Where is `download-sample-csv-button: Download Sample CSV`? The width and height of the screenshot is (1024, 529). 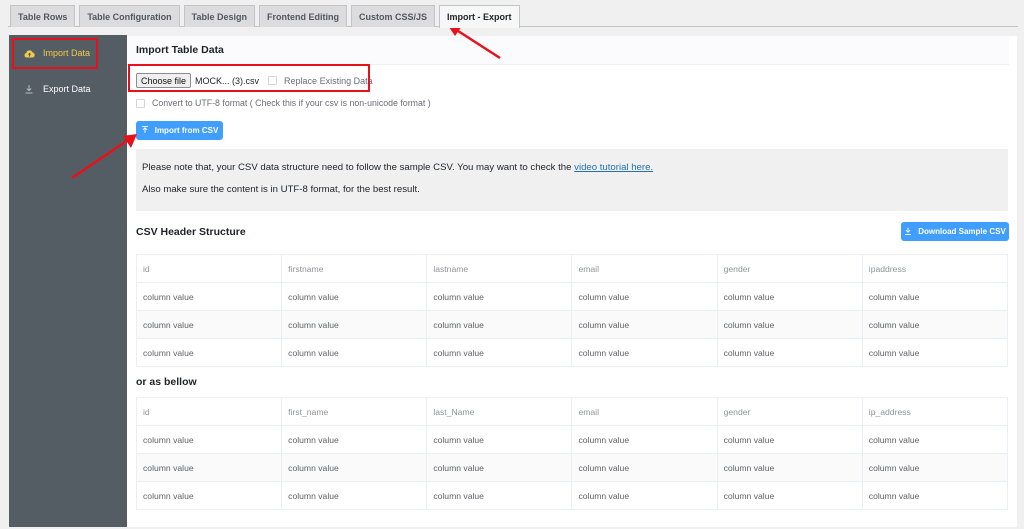
download-sample-csv-button: Download Sample CSV is located at coordinates (955, 231).